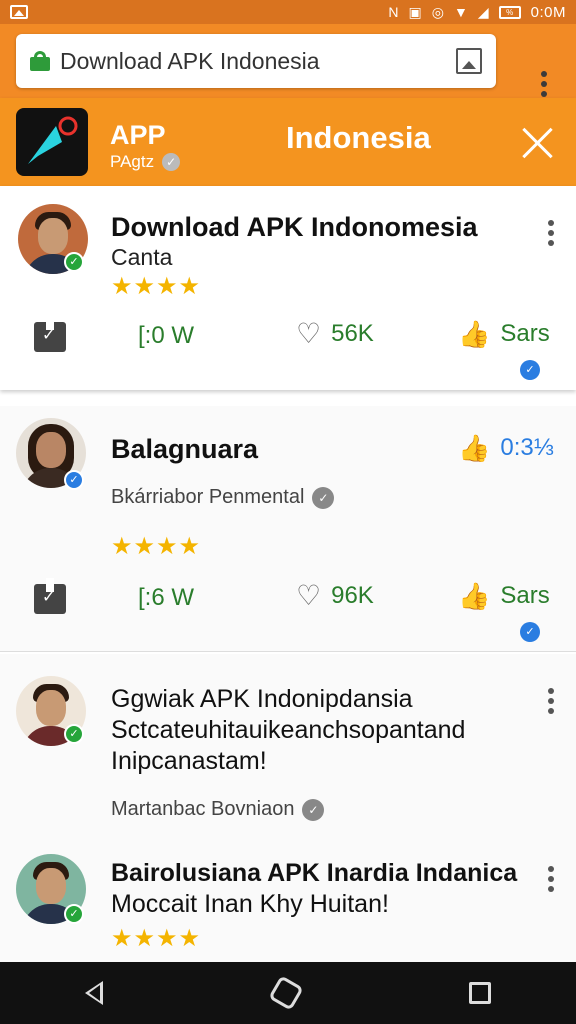 Image resolution: width=576 pixels, height=1024 pixels. I want to click on post-author: Martanbac Bovniaon ✓, so click(218, 809).